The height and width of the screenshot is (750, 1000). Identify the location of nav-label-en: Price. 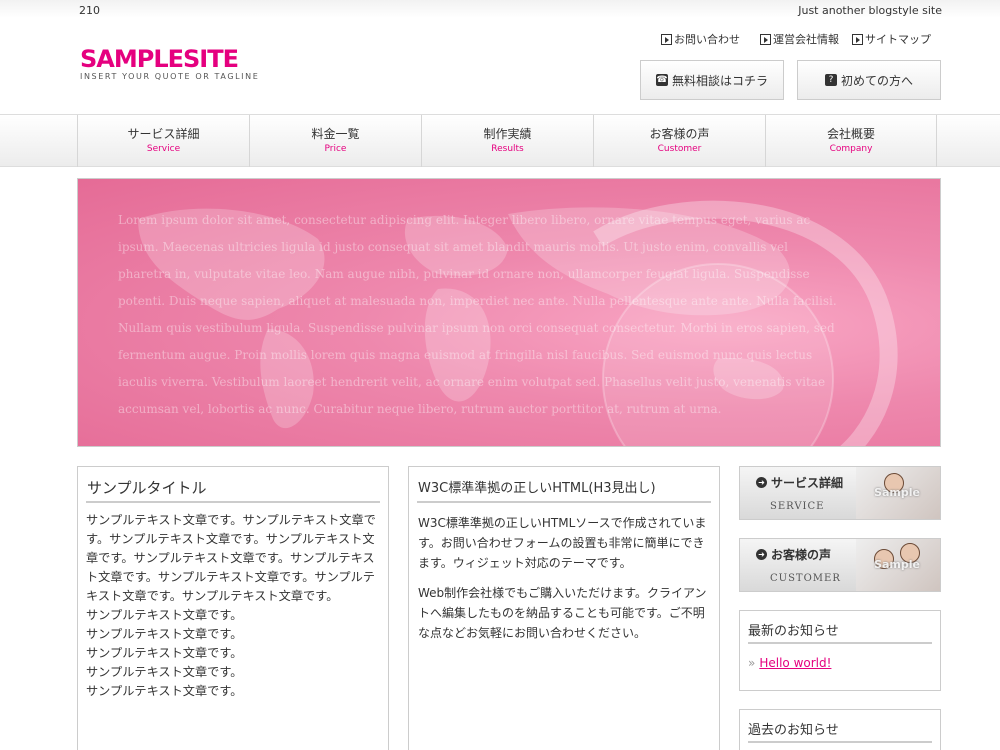
(335, 149).